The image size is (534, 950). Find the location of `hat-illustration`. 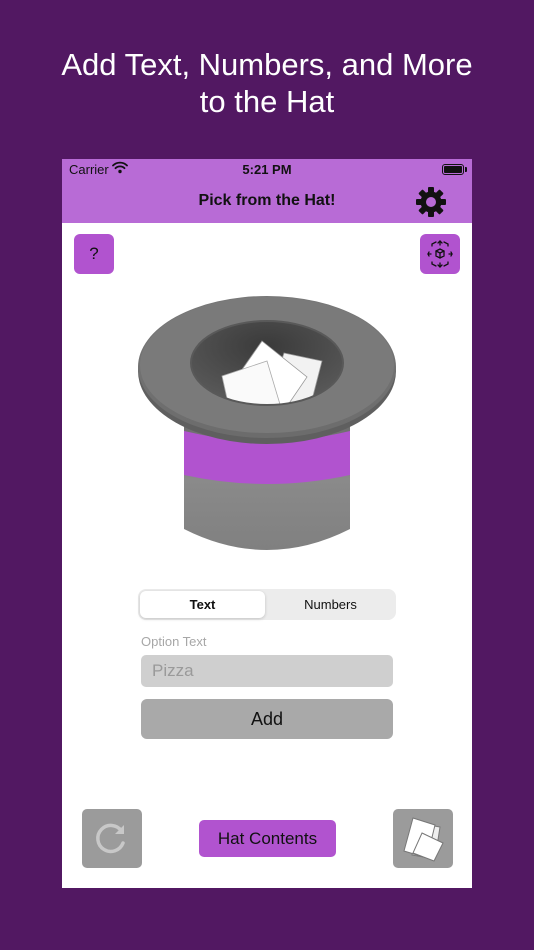

hat-illustration is located at coordinates (267, 427).